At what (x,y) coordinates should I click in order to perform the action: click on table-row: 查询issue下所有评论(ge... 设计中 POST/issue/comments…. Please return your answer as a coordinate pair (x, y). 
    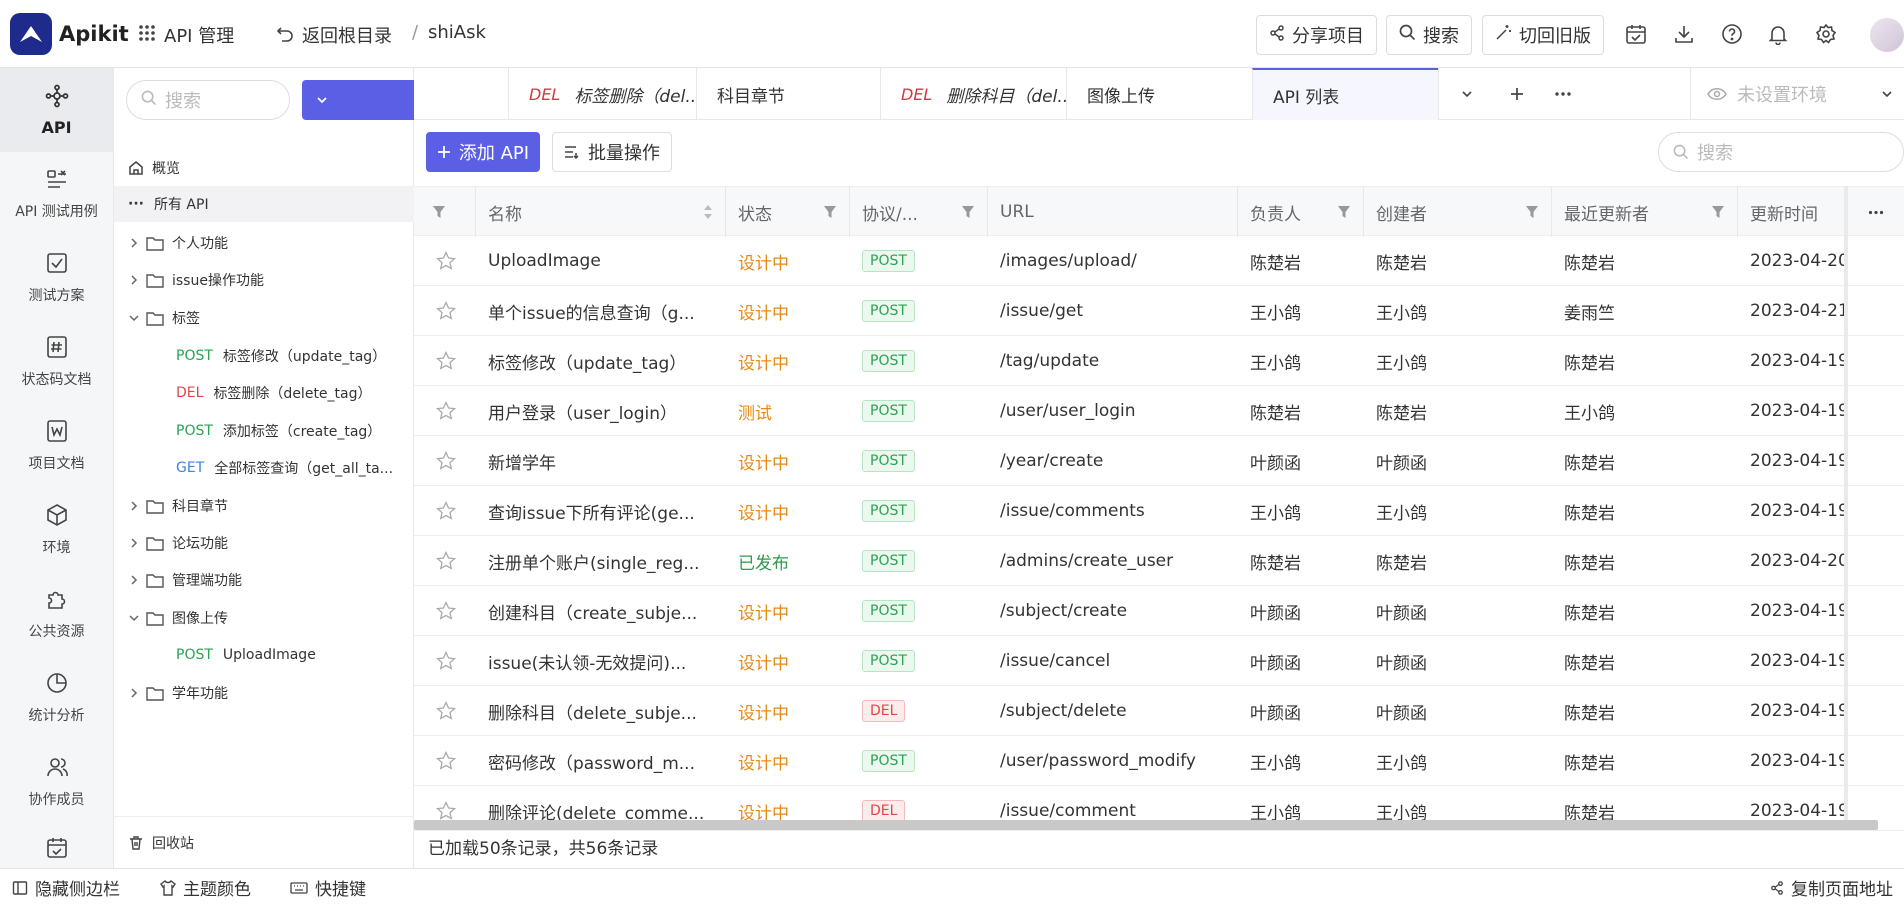
    Looking at the image, I should click on (1159, 511).